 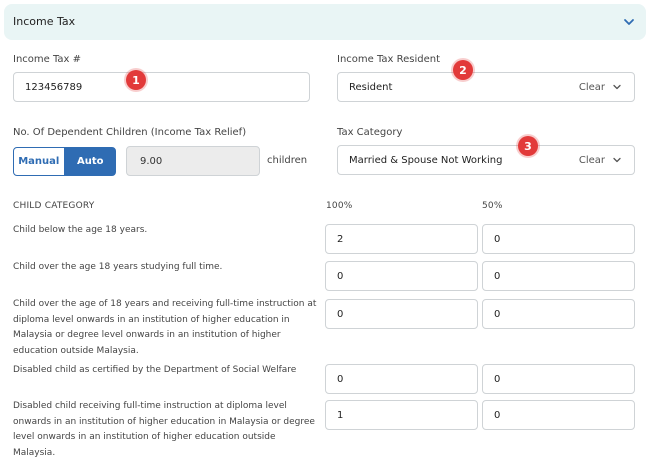 I want to click on tax-category-label: Tax Category, so click(x=370, y=132).